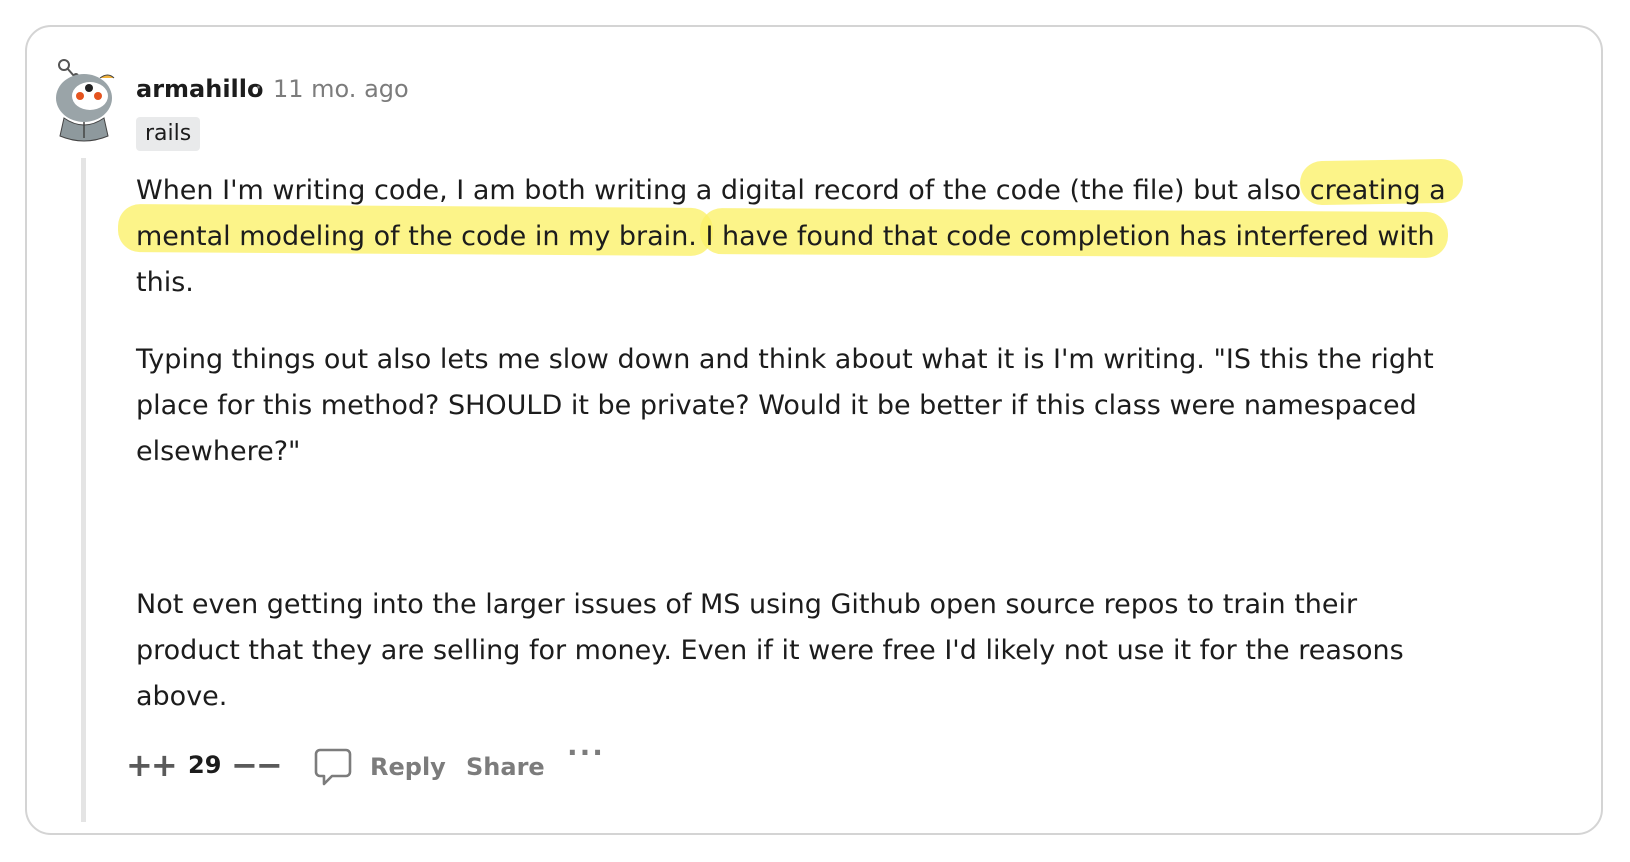 This screenshot has width=1630, height=862. What do you see at coordinates (408, 767) in the screenshot?
I see `reply-label: Reply` at bounding box center [408, 767].